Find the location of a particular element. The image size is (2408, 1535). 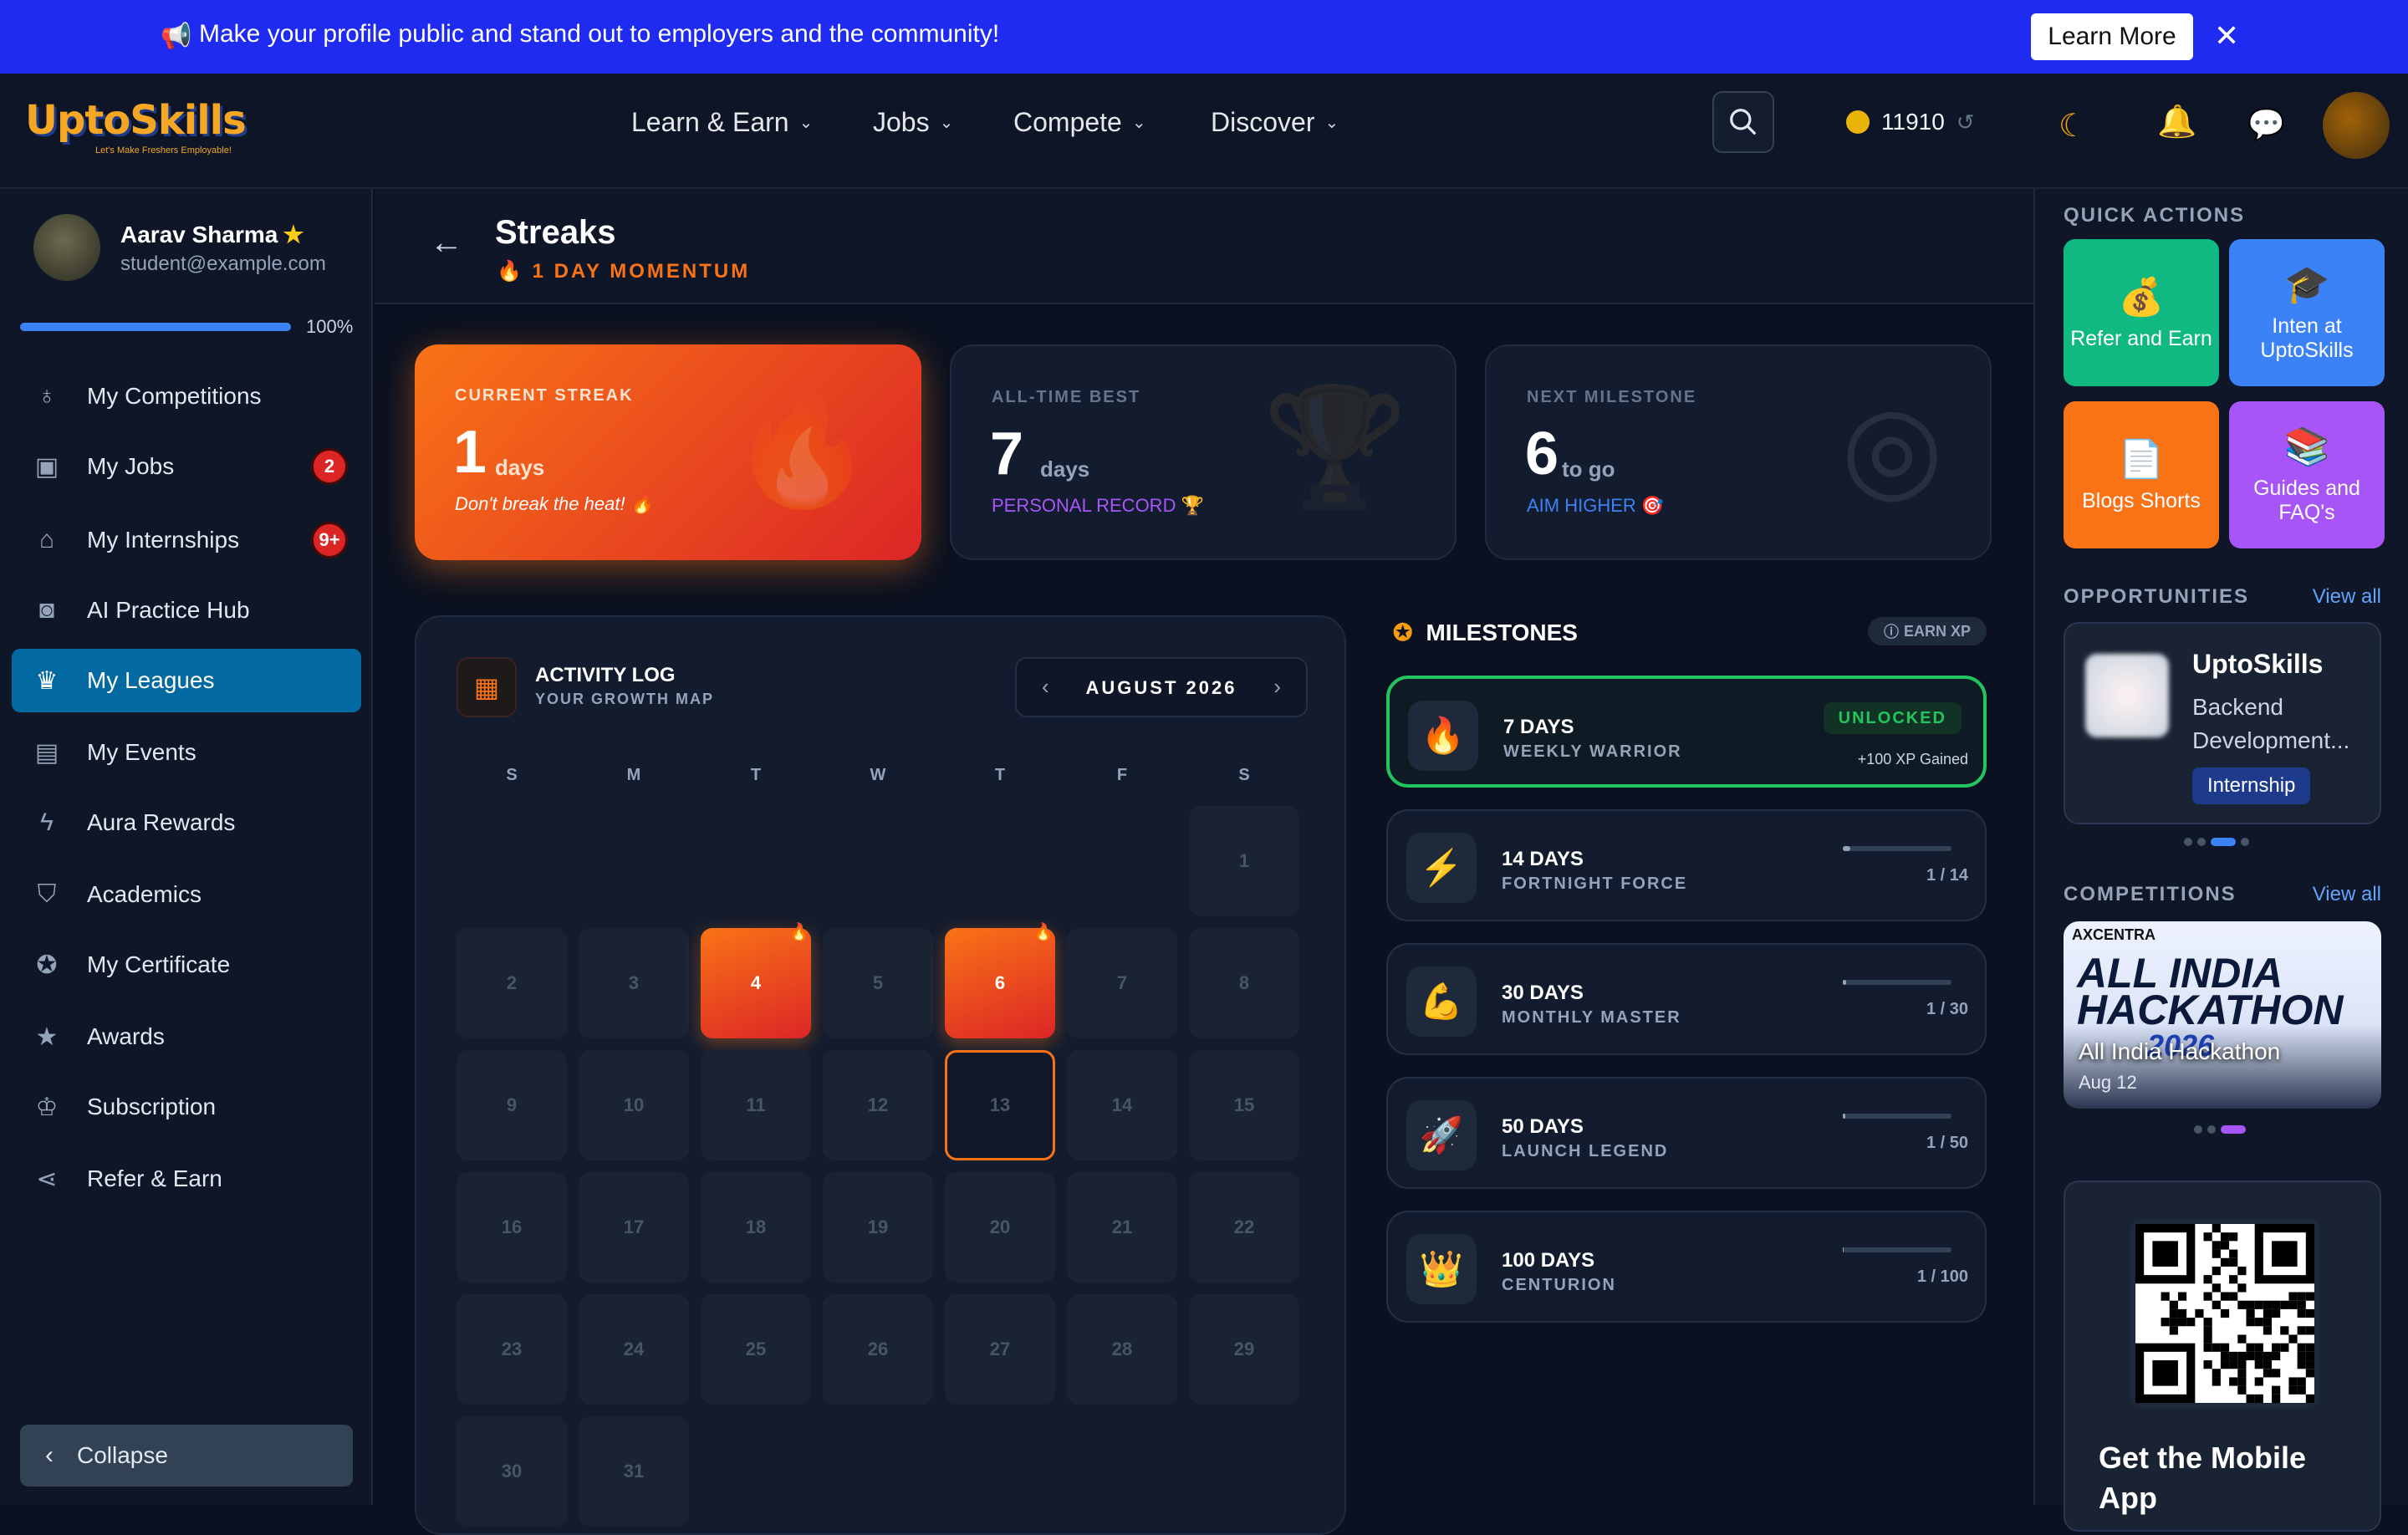

profile-progress-label: 100% is located at coordinates (330, 326).